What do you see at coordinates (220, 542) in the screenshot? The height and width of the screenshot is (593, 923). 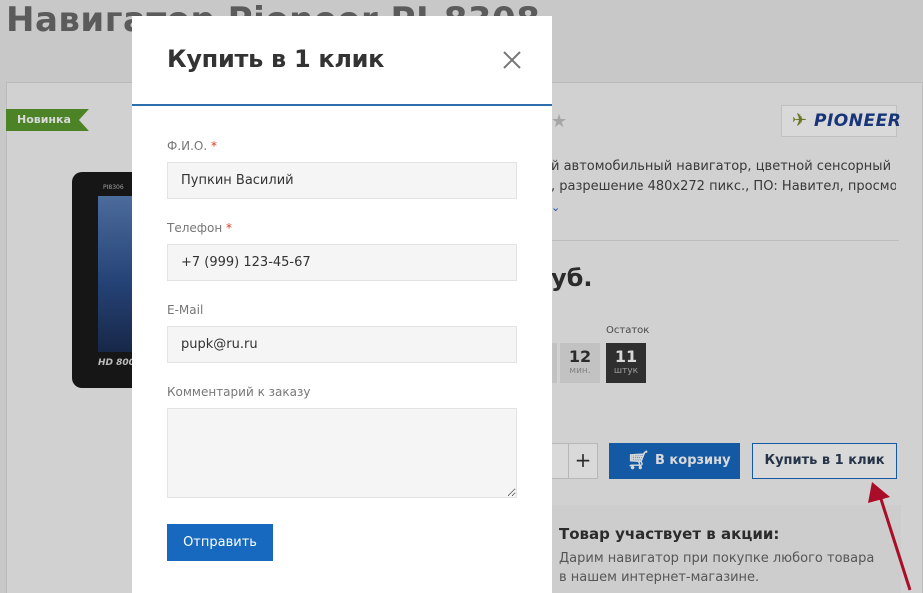 I see `submit-button: Отправить` at bounding box center [220, 542].